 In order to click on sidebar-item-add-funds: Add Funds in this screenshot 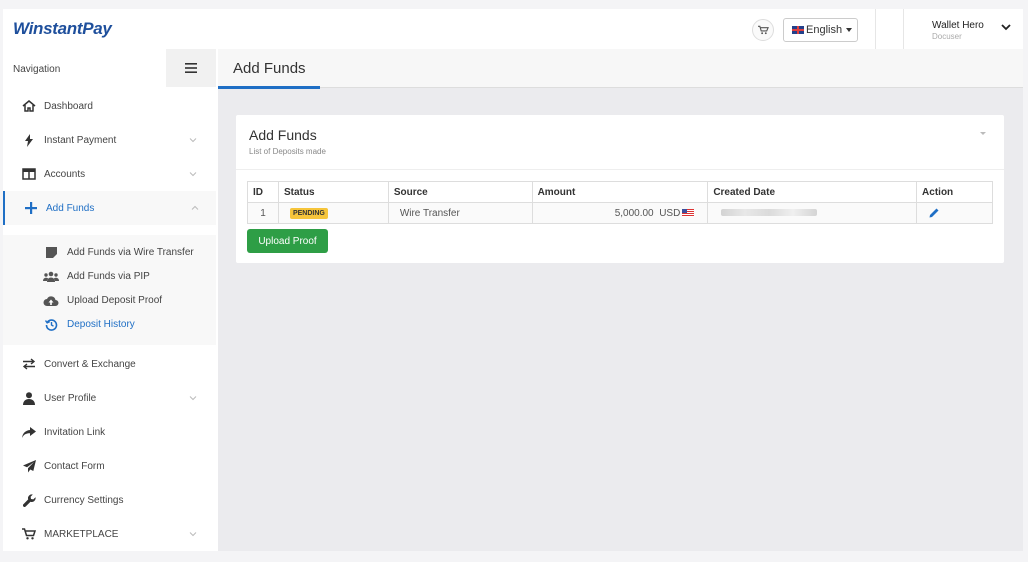, I will do `click(109, 208)`.